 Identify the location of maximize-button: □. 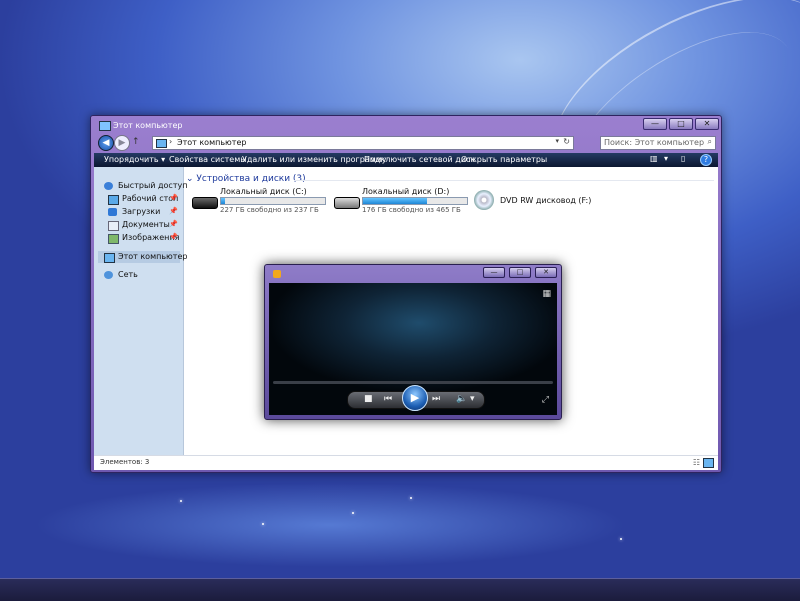
(681, 124).